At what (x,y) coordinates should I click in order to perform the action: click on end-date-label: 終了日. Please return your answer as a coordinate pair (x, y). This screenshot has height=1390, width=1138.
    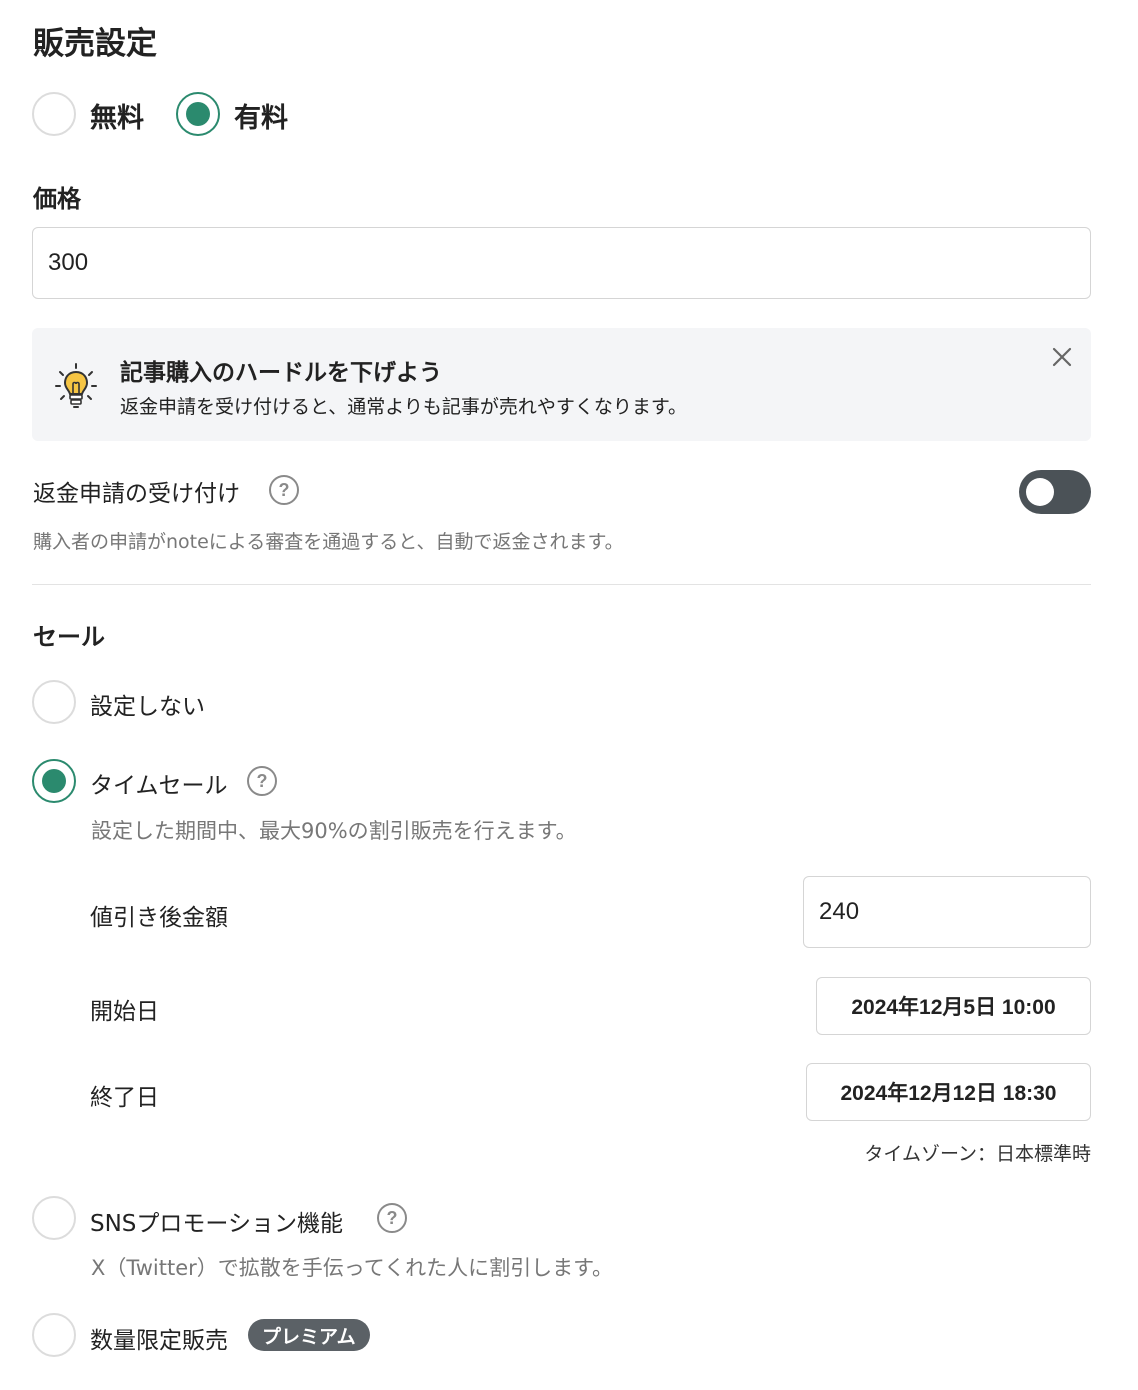
    Looking at the image, I should click on (124, 1098).